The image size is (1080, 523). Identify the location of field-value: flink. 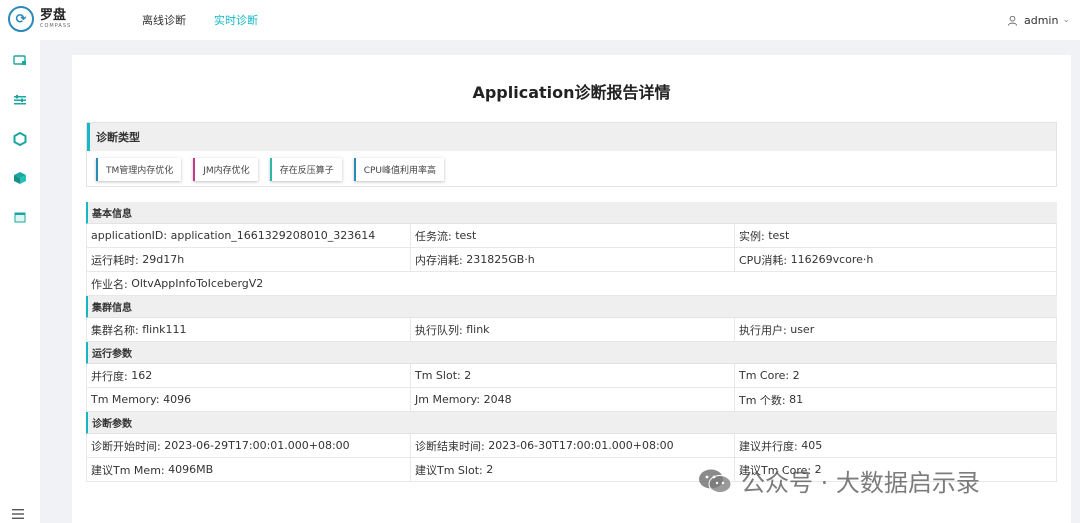
(478, 329).